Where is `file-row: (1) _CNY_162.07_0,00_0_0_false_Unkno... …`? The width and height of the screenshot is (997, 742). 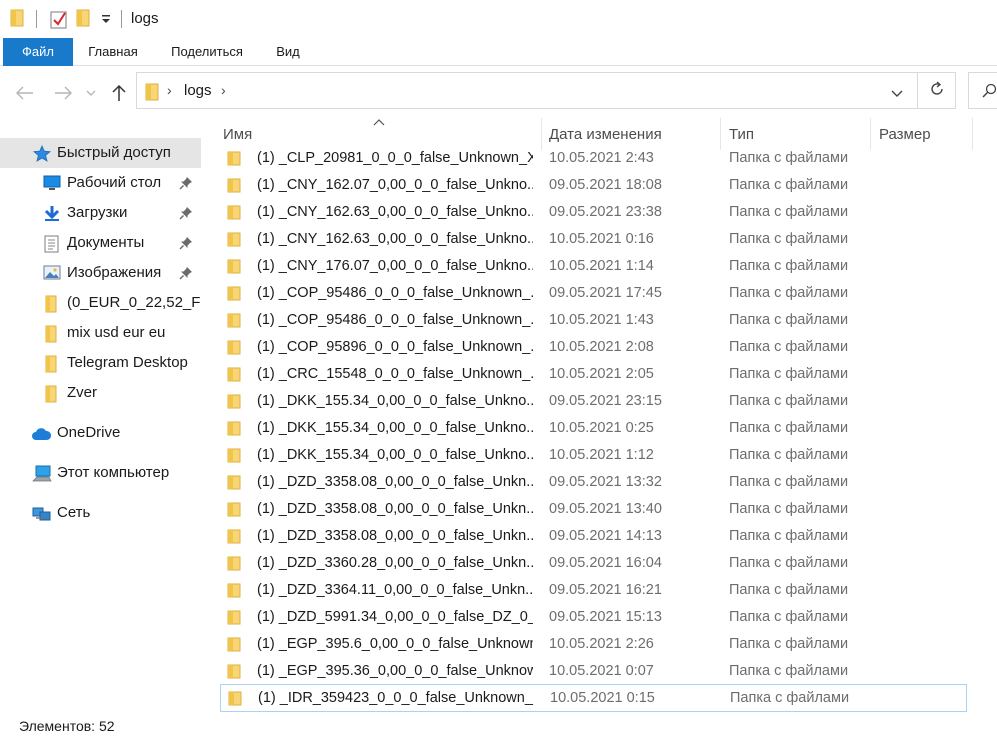 file-row: (1) _CNY_162.07_0,00_0_0_false_Unkno... … is located at coordinates (593, 185).